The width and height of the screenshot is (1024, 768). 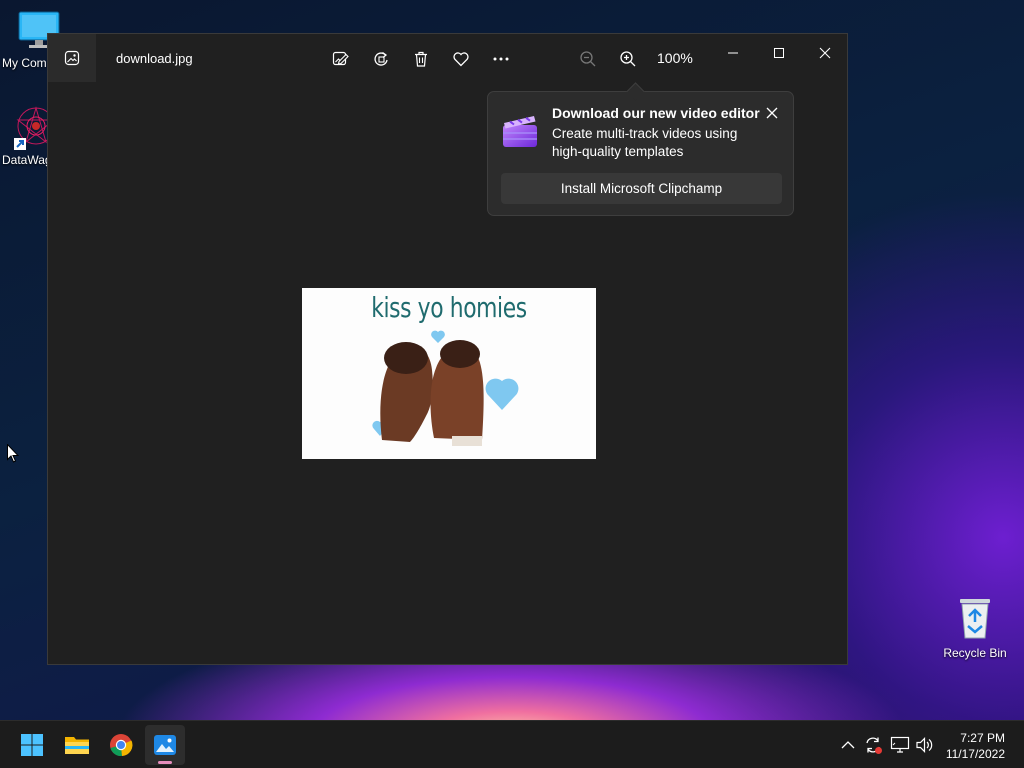 What do you see at coordinates (975, 653) in the screenshot?
I see `desktop-icon-label: Recycle Bin` at bounding box center [975, 653].